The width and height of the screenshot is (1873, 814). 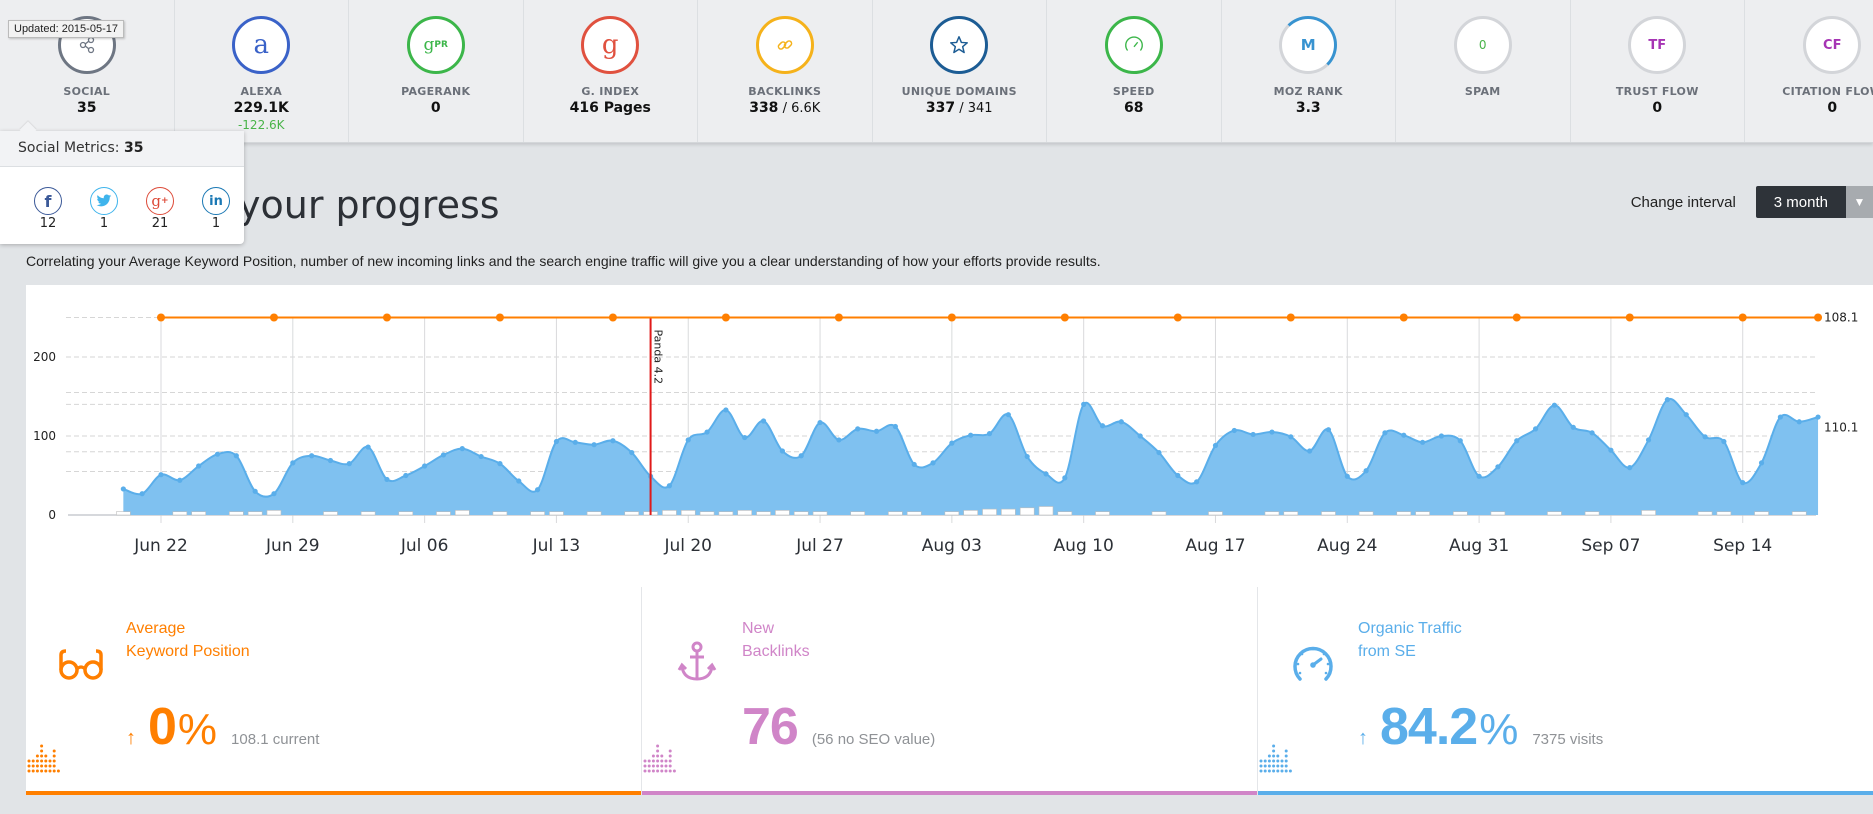 What do you see at coordinates (1658, 71) in the screenshot?
I see `metric-card-trust: TF TRUST FLOW 0` at bounding box center [1658, 71].